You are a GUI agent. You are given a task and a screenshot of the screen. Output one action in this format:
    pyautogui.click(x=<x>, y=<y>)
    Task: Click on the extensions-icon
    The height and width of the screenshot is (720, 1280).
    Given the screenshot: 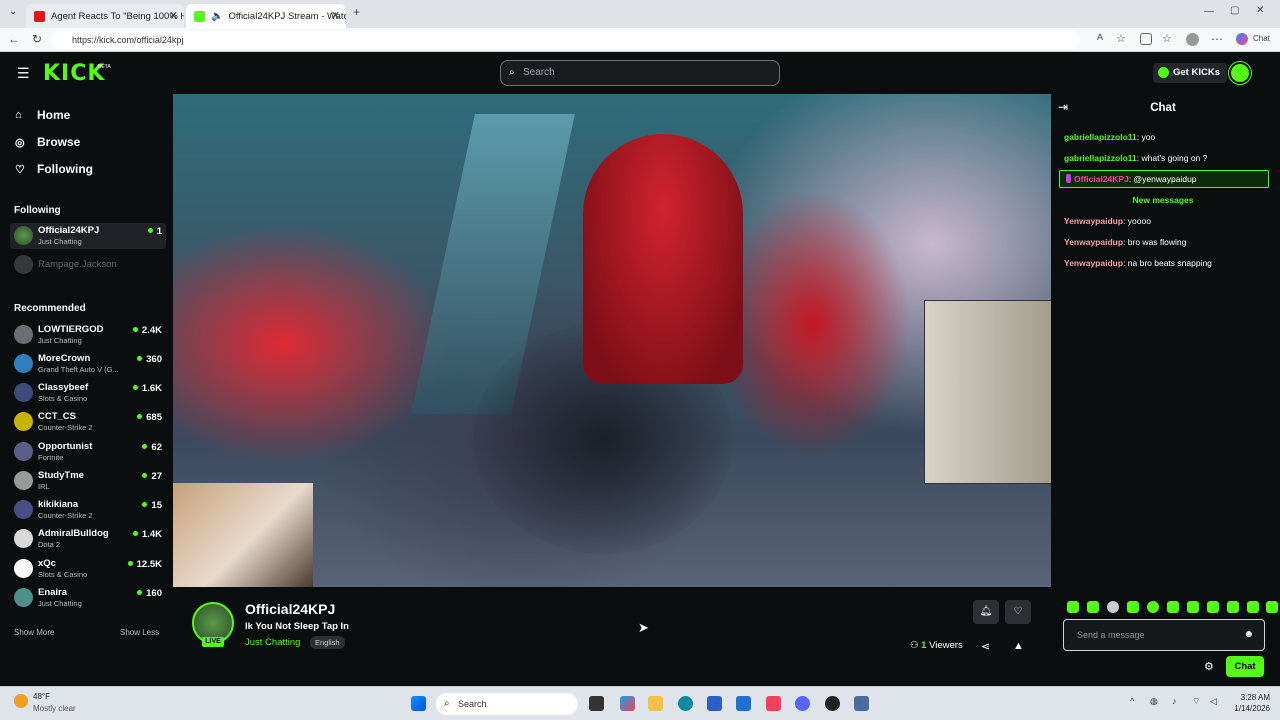 What is the action you would take?
    pyautogui.click(x=1146, y=39)
    